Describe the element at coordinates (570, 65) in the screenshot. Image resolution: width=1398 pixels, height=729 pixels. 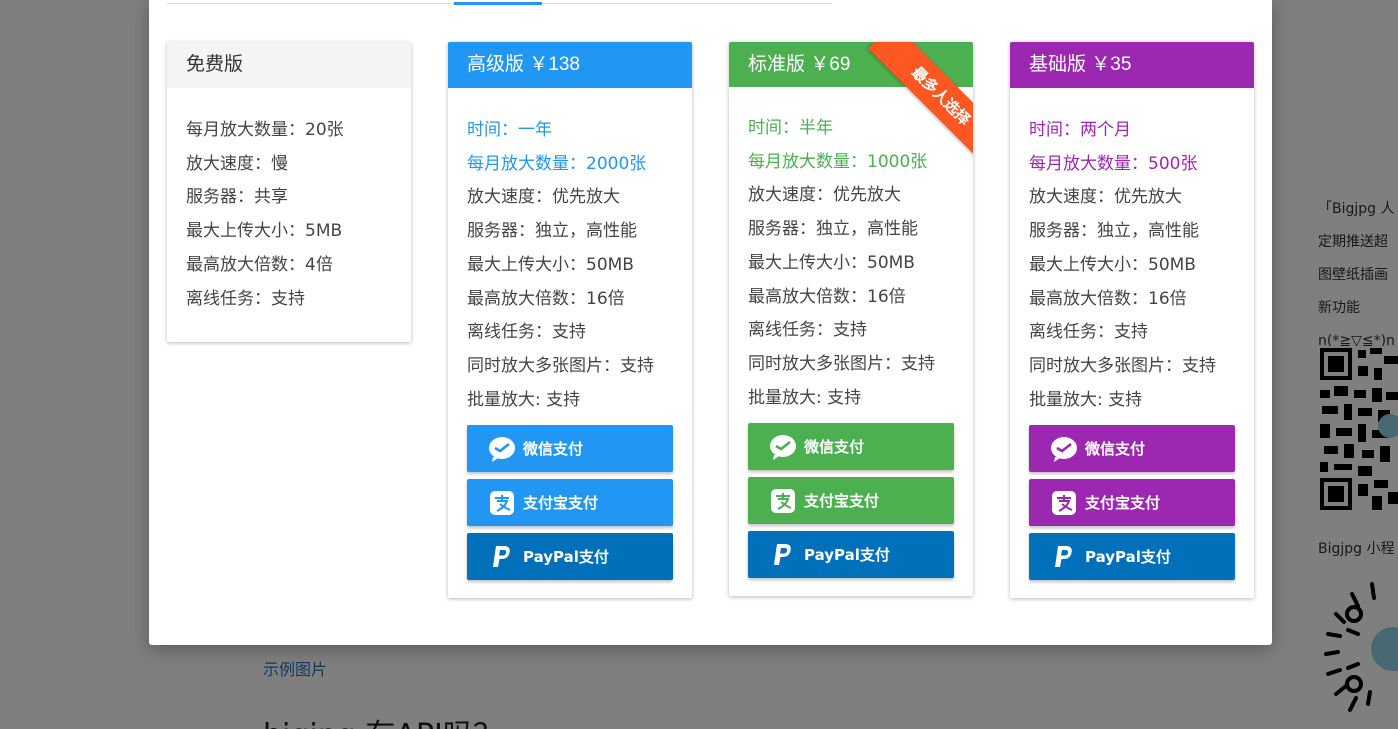
I see `plan-title: 高级版 ￥138` at that location.